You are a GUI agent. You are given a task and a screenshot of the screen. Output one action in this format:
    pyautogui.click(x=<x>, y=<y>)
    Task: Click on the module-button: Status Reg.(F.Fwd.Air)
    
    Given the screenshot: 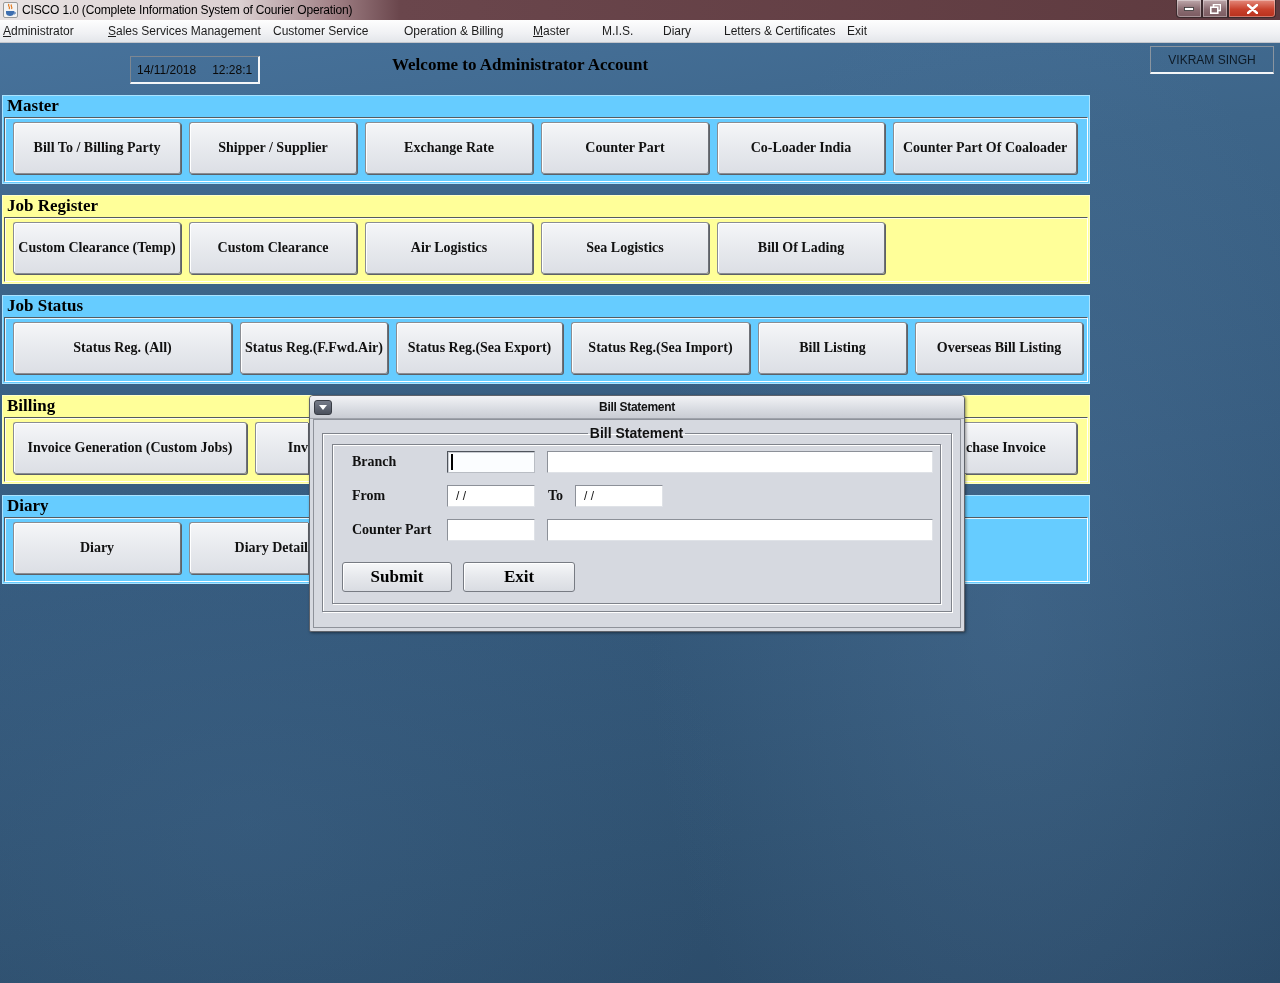 What is the action you would take?
    pyautogui.click(x=314, y=348)
    